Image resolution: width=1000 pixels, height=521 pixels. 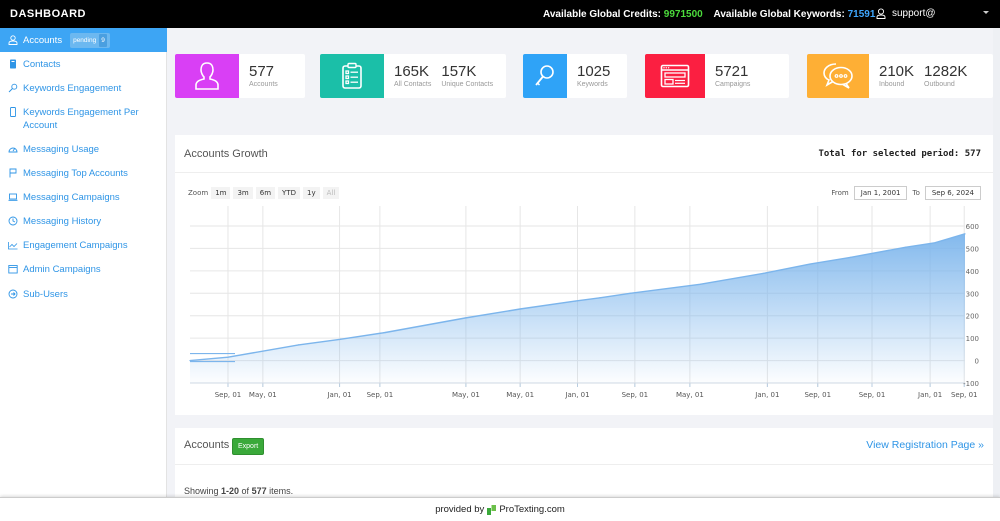 I want to click on stat-label: Keywords, so click(x=592, y=84).